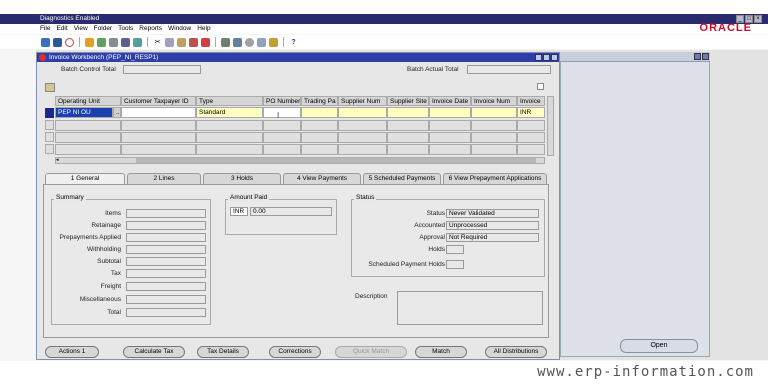 The height and width of the screenshot is (384, 768). What do you see at coordinates (282, 112) in the screenshot?
I see `po-number-cell` at bounding box center [282, 112].